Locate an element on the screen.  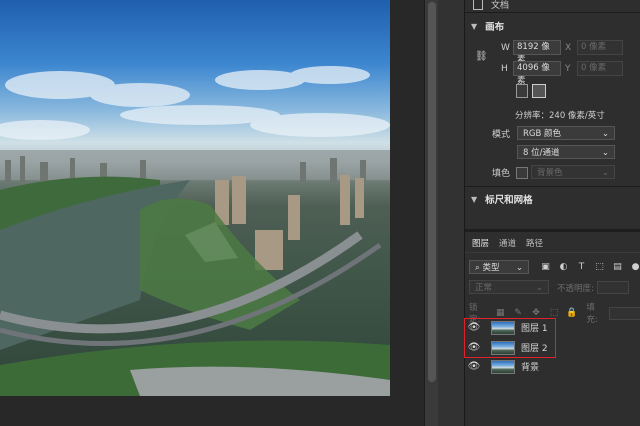
color-mode-value: RGB 颜色 is located at coordinates (542, 134).